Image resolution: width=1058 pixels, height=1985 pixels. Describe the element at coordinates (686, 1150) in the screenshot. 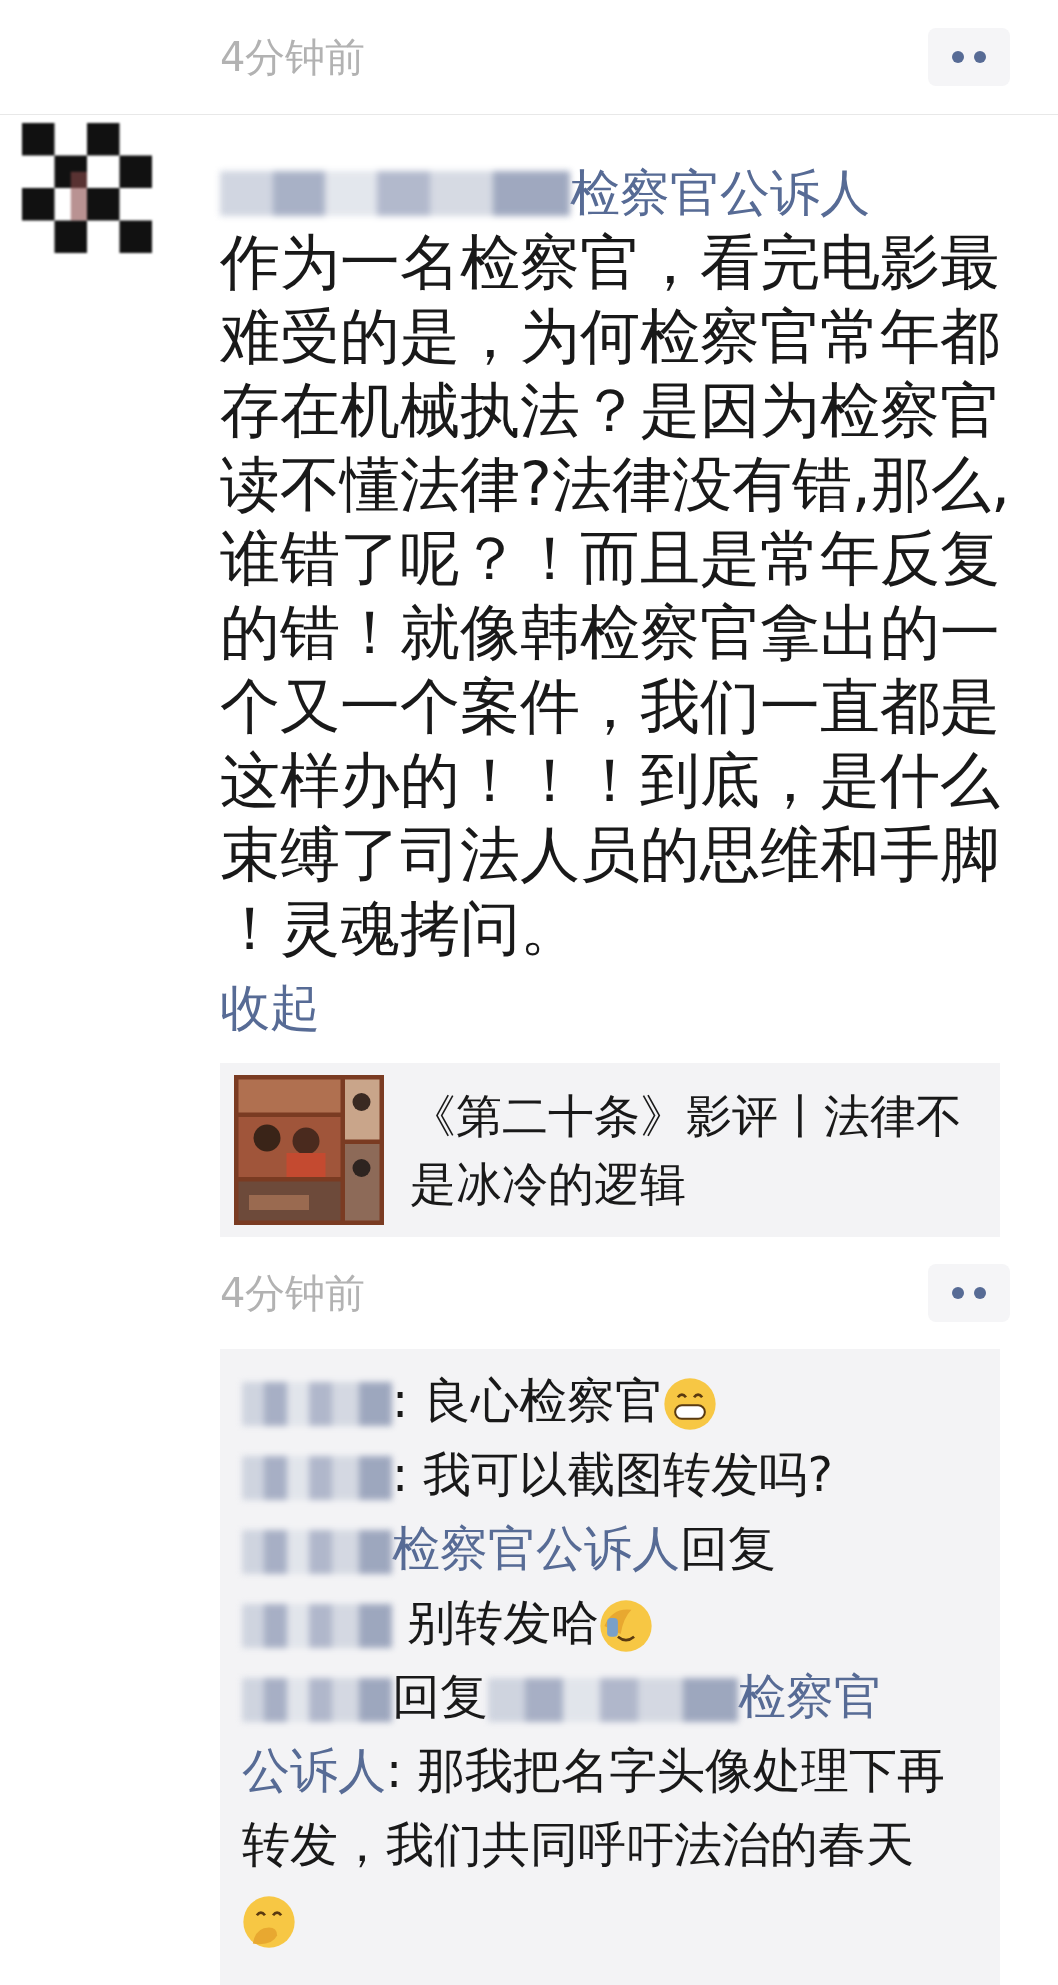

I see `link-title: 《第二十条》影评丨法律不是冰冷的逻辑` at that location.